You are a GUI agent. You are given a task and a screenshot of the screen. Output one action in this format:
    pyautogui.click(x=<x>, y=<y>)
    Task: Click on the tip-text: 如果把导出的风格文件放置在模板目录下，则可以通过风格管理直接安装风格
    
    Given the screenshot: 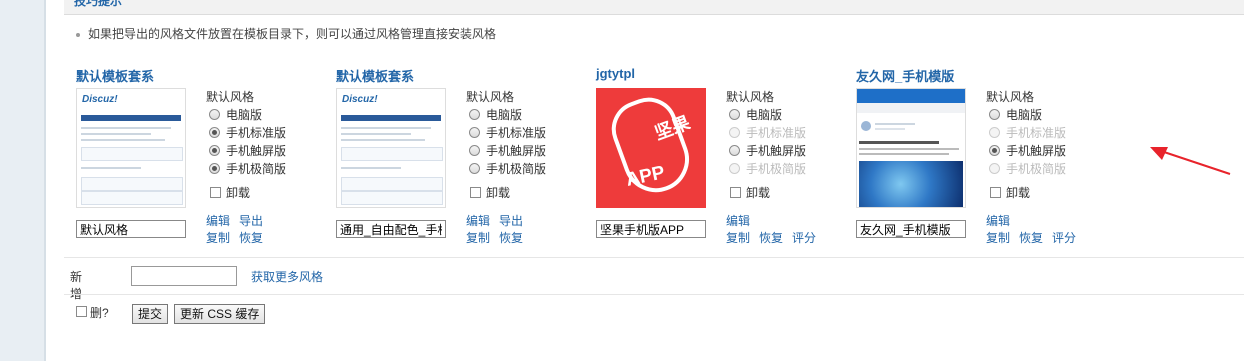 What is the action you would take?
    pyautogui.click(x=292, y=34)
    